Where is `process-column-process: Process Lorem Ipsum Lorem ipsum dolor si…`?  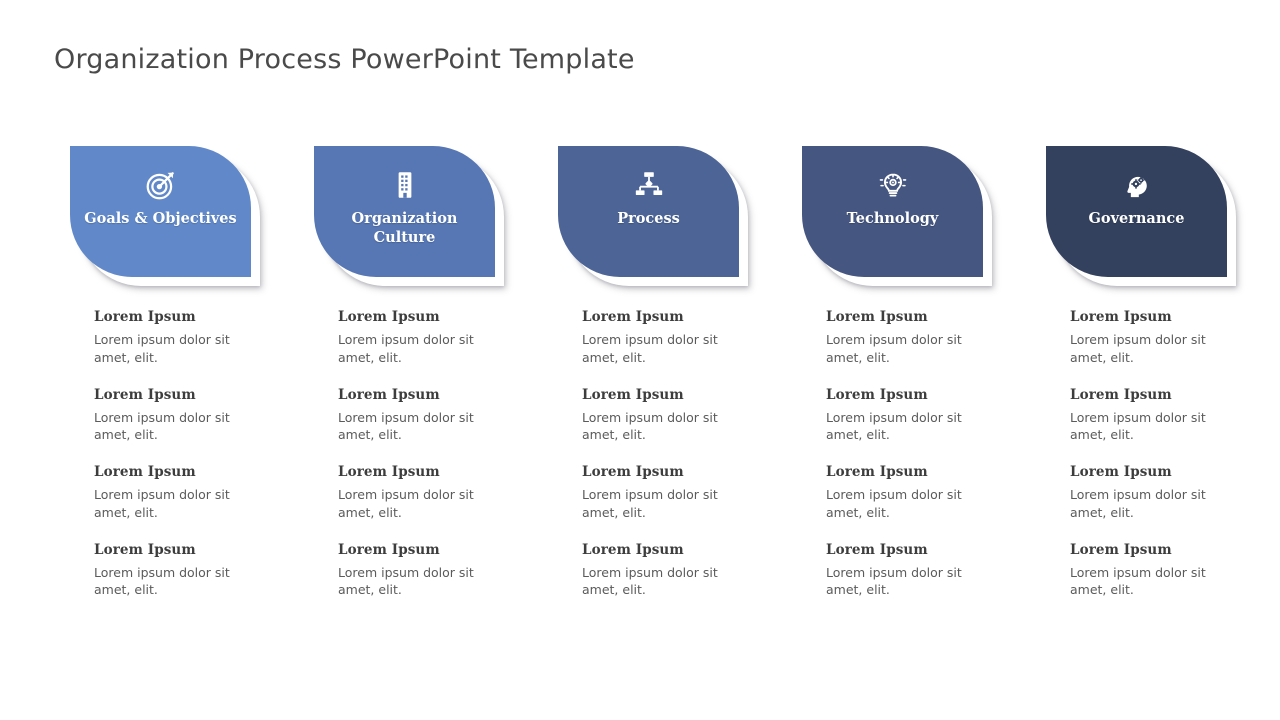
process-column-process: Process Lorem Ipsum Lorem ipsum dolor si… is located at coordinates (680, 372).